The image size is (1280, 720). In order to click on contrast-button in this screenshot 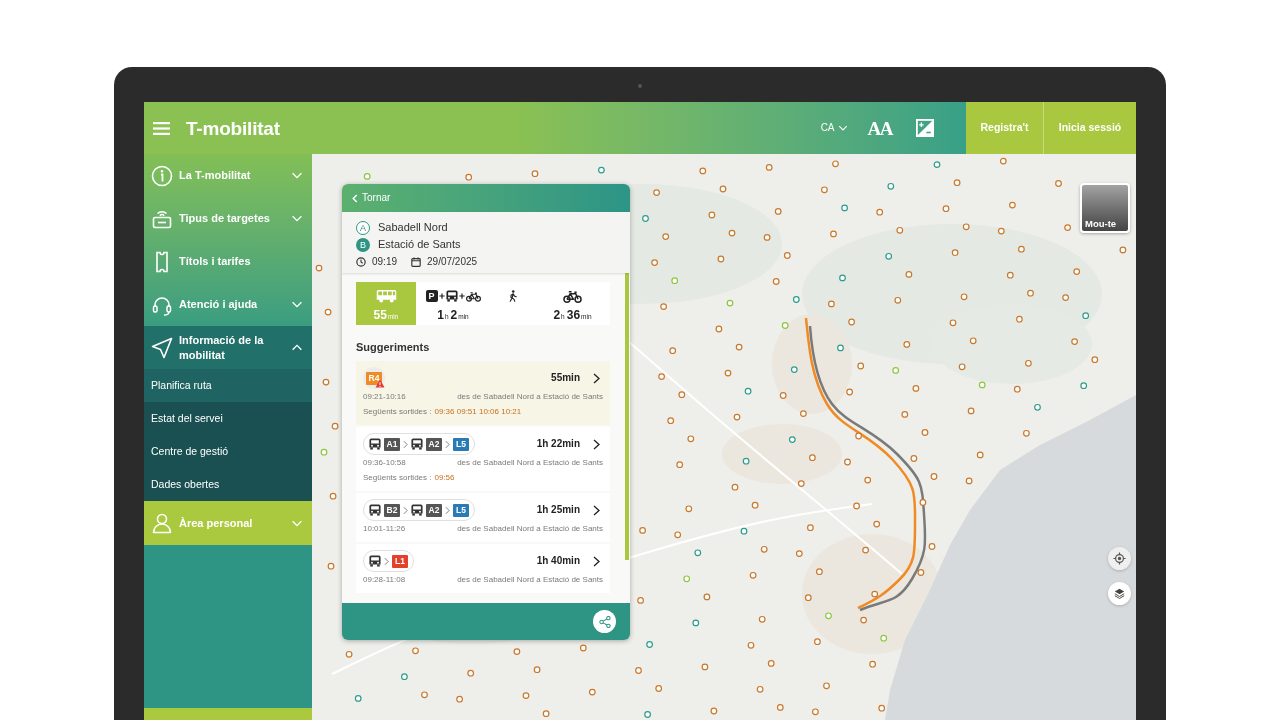, I will do `click(925, 128)`.